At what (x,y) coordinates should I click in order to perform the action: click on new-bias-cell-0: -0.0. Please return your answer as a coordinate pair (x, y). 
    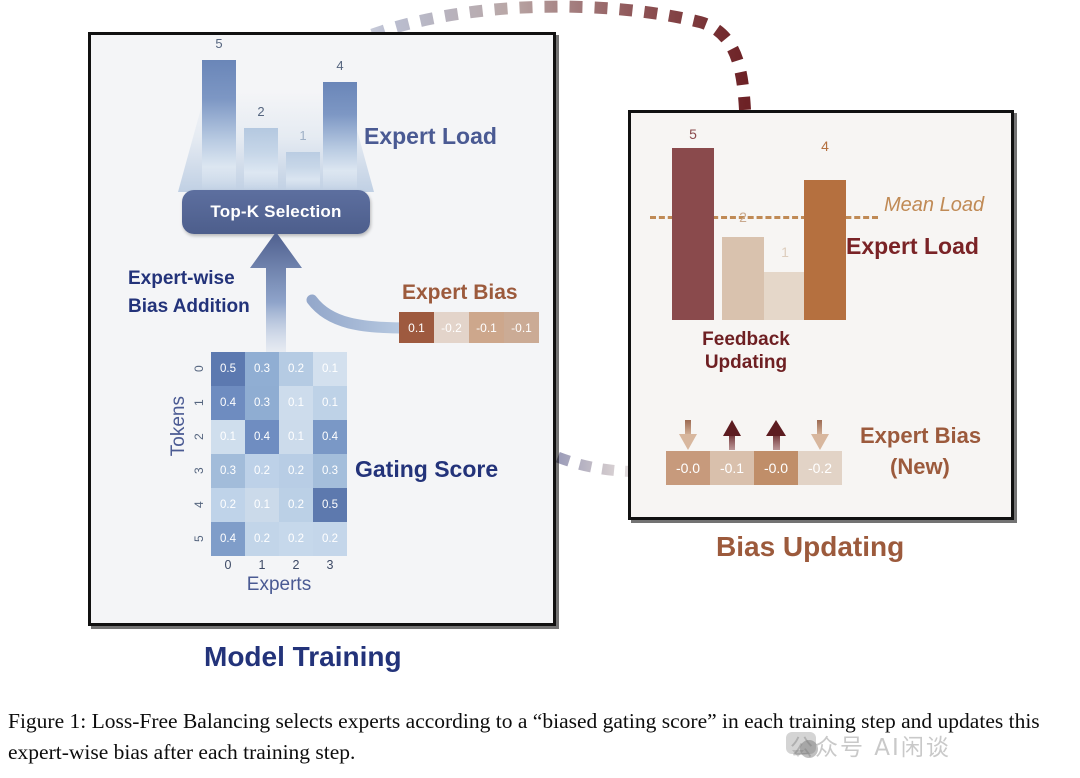
    Looking at the image, I should click on (688, 468).